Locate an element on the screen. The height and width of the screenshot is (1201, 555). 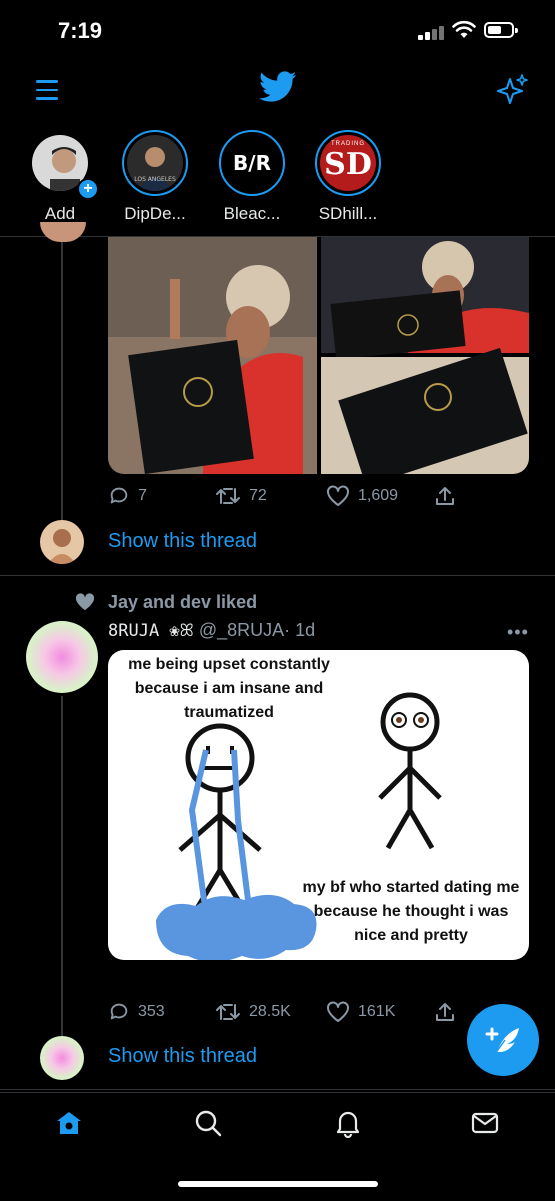
mail-icon is located at coordinates (485, 1123).